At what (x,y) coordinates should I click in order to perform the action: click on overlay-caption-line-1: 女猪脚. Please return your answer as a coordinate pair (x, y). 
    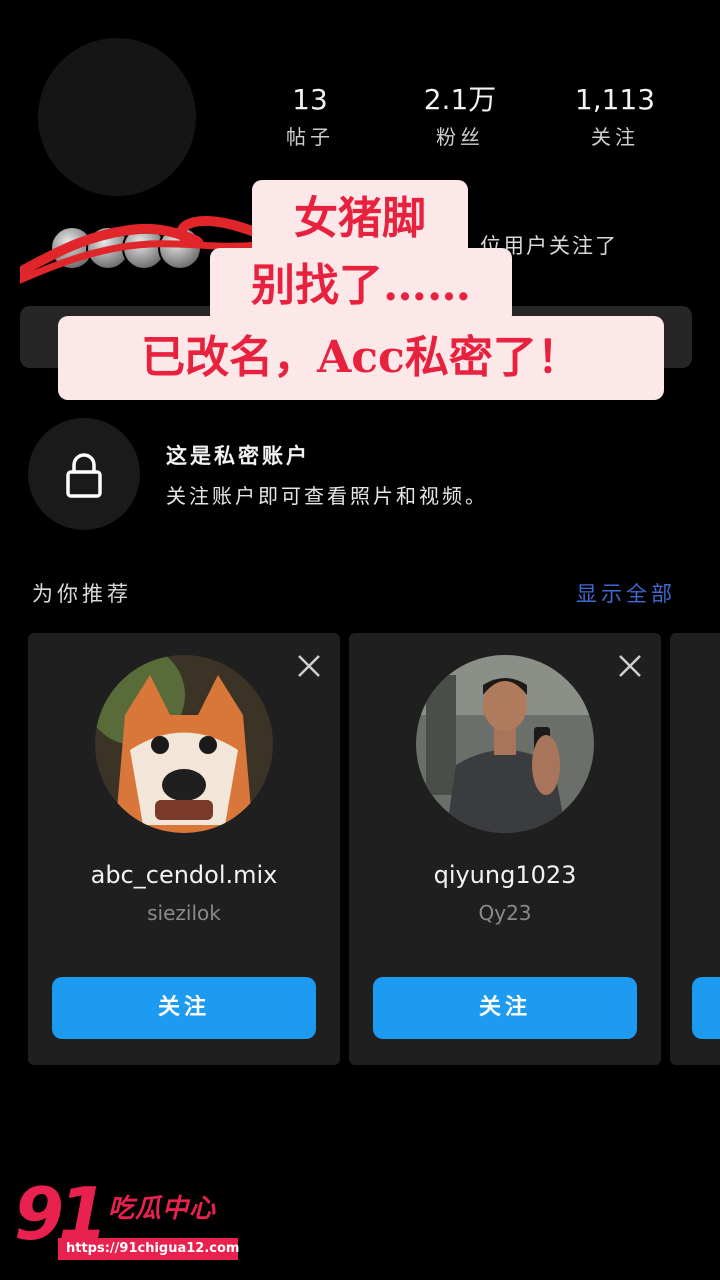
    Looking at the image, I should click on (360, 219).